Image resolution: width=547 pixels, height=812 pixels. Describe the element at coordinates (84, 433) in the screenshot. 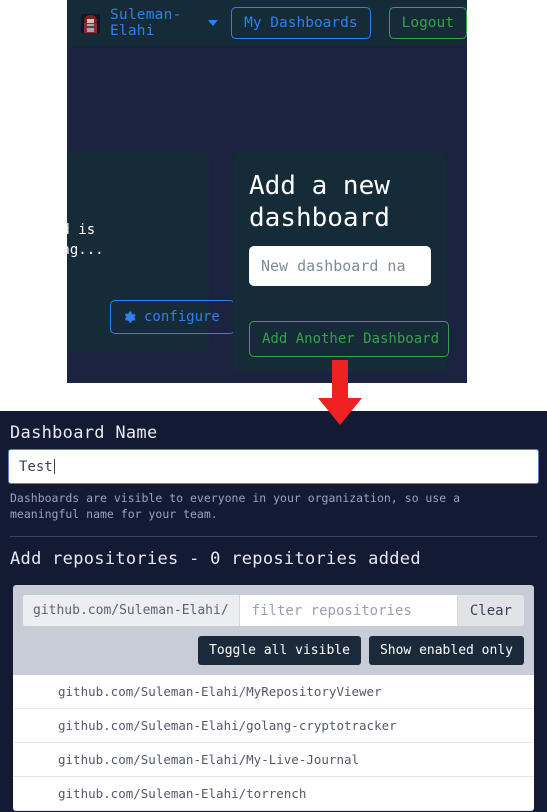

I see `dashboard-name-heading: Dashboard Name` at that location.